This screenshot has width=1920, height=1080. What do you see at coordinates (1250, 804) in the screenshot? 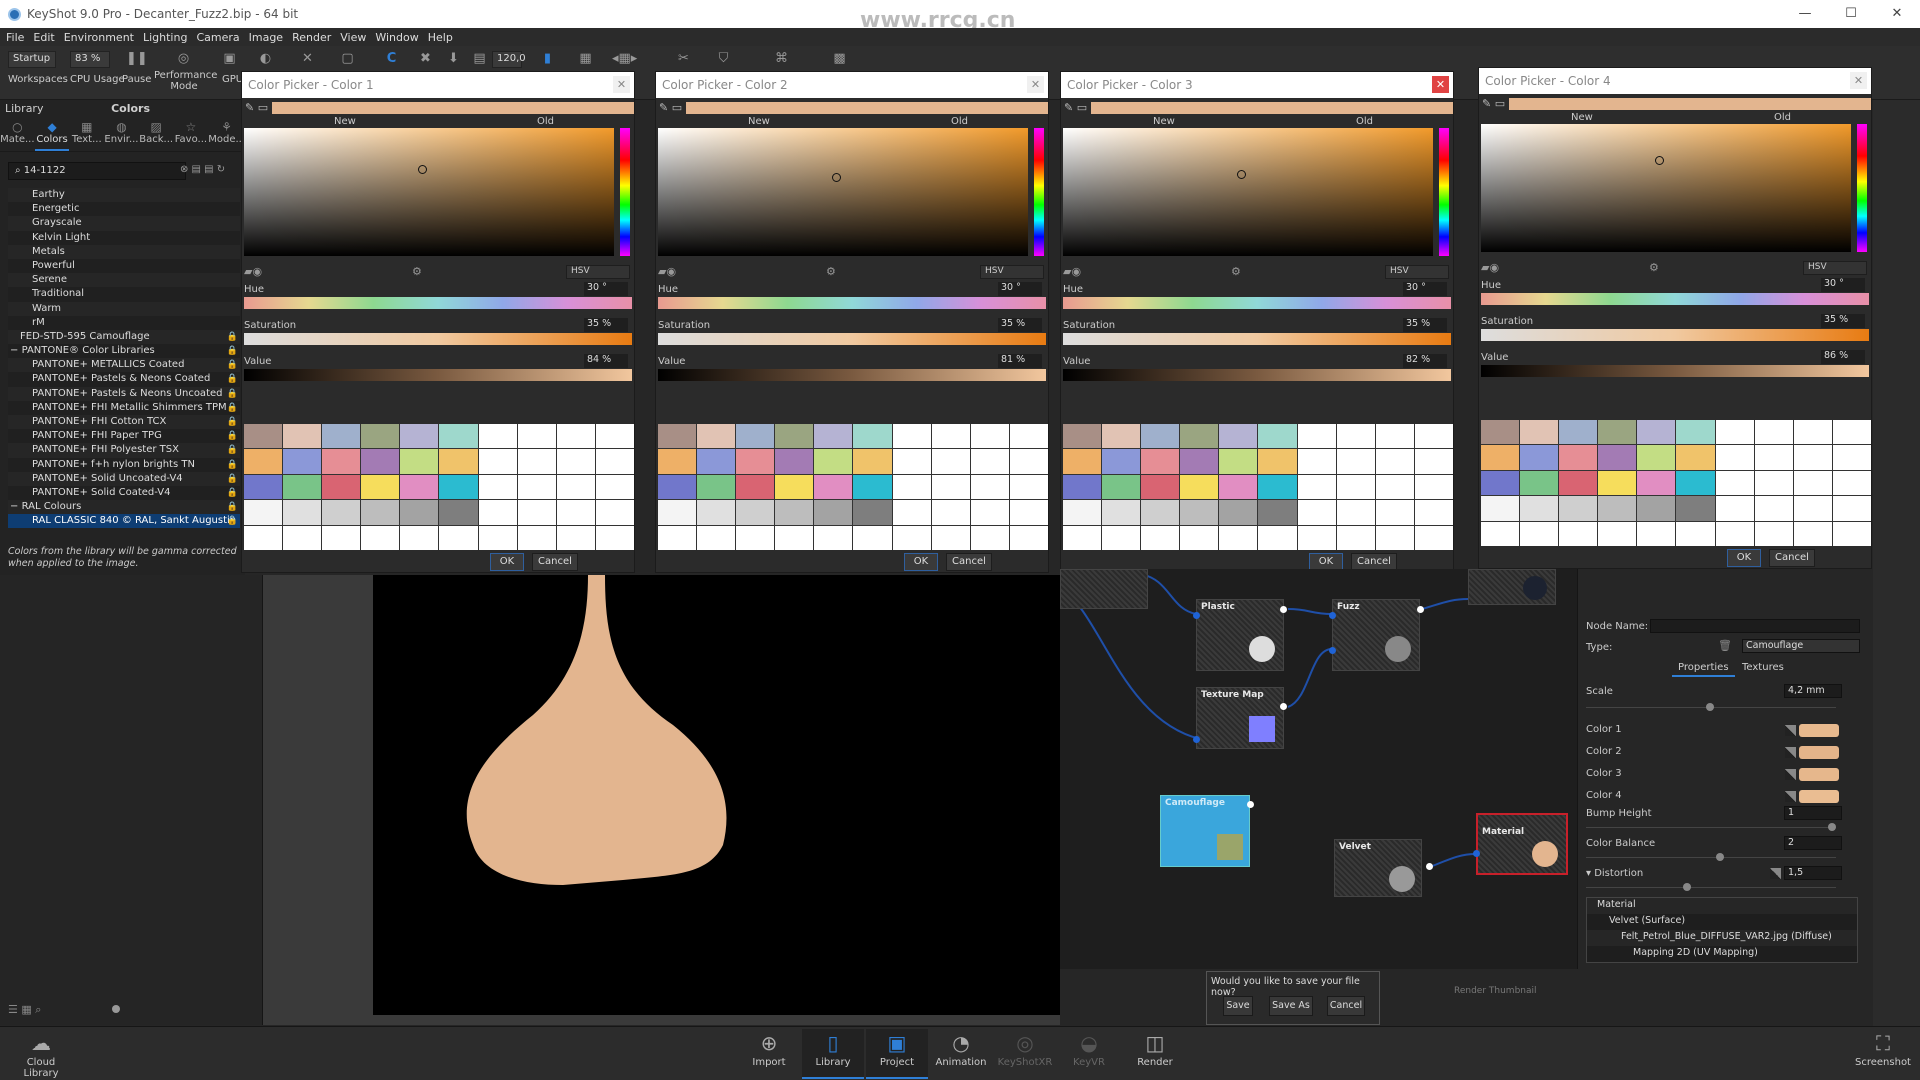
I see `port` at bounding box center [1250, 804].